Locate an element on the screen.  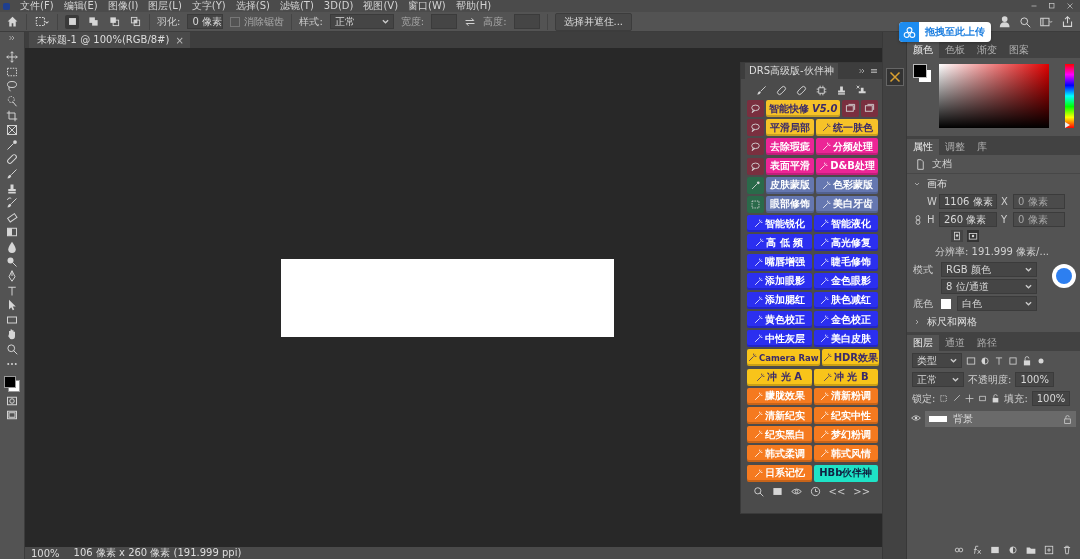
panel-tab: 渐变 is located at coordinates (987, 50).